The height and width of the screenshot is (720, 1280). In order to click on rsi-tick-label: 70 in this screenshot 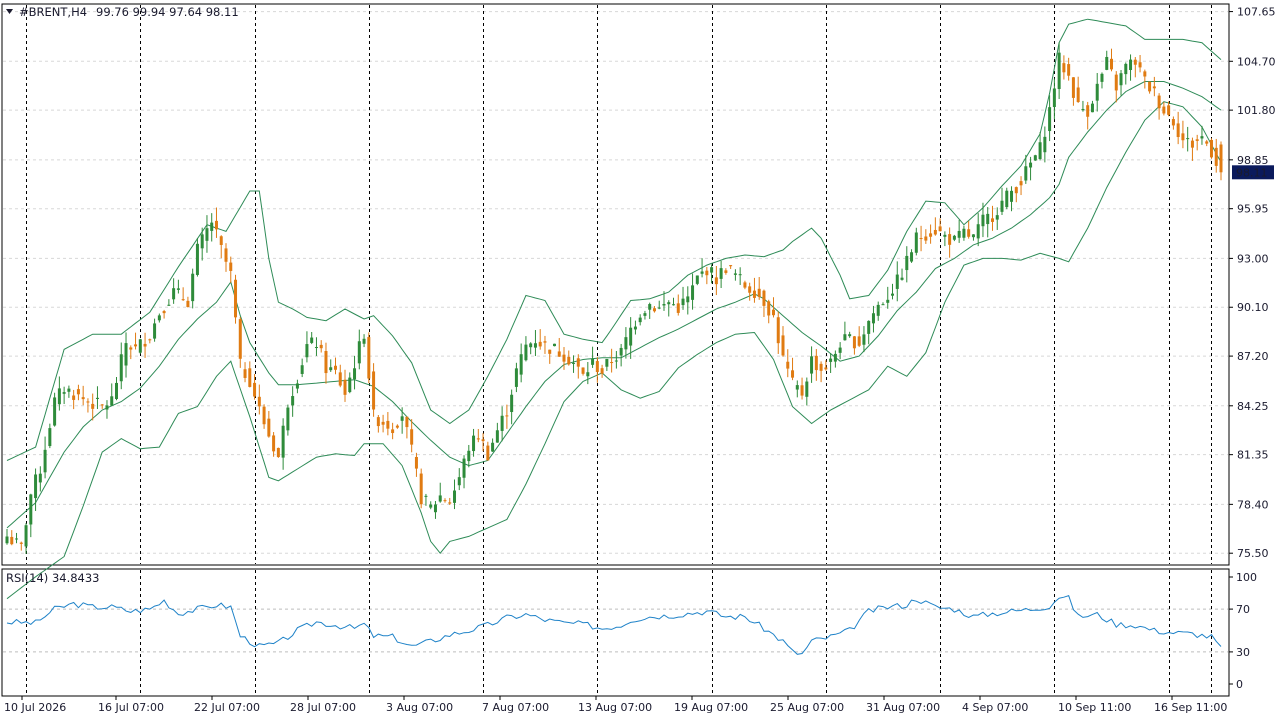, I will do `click(1243, 609)`.